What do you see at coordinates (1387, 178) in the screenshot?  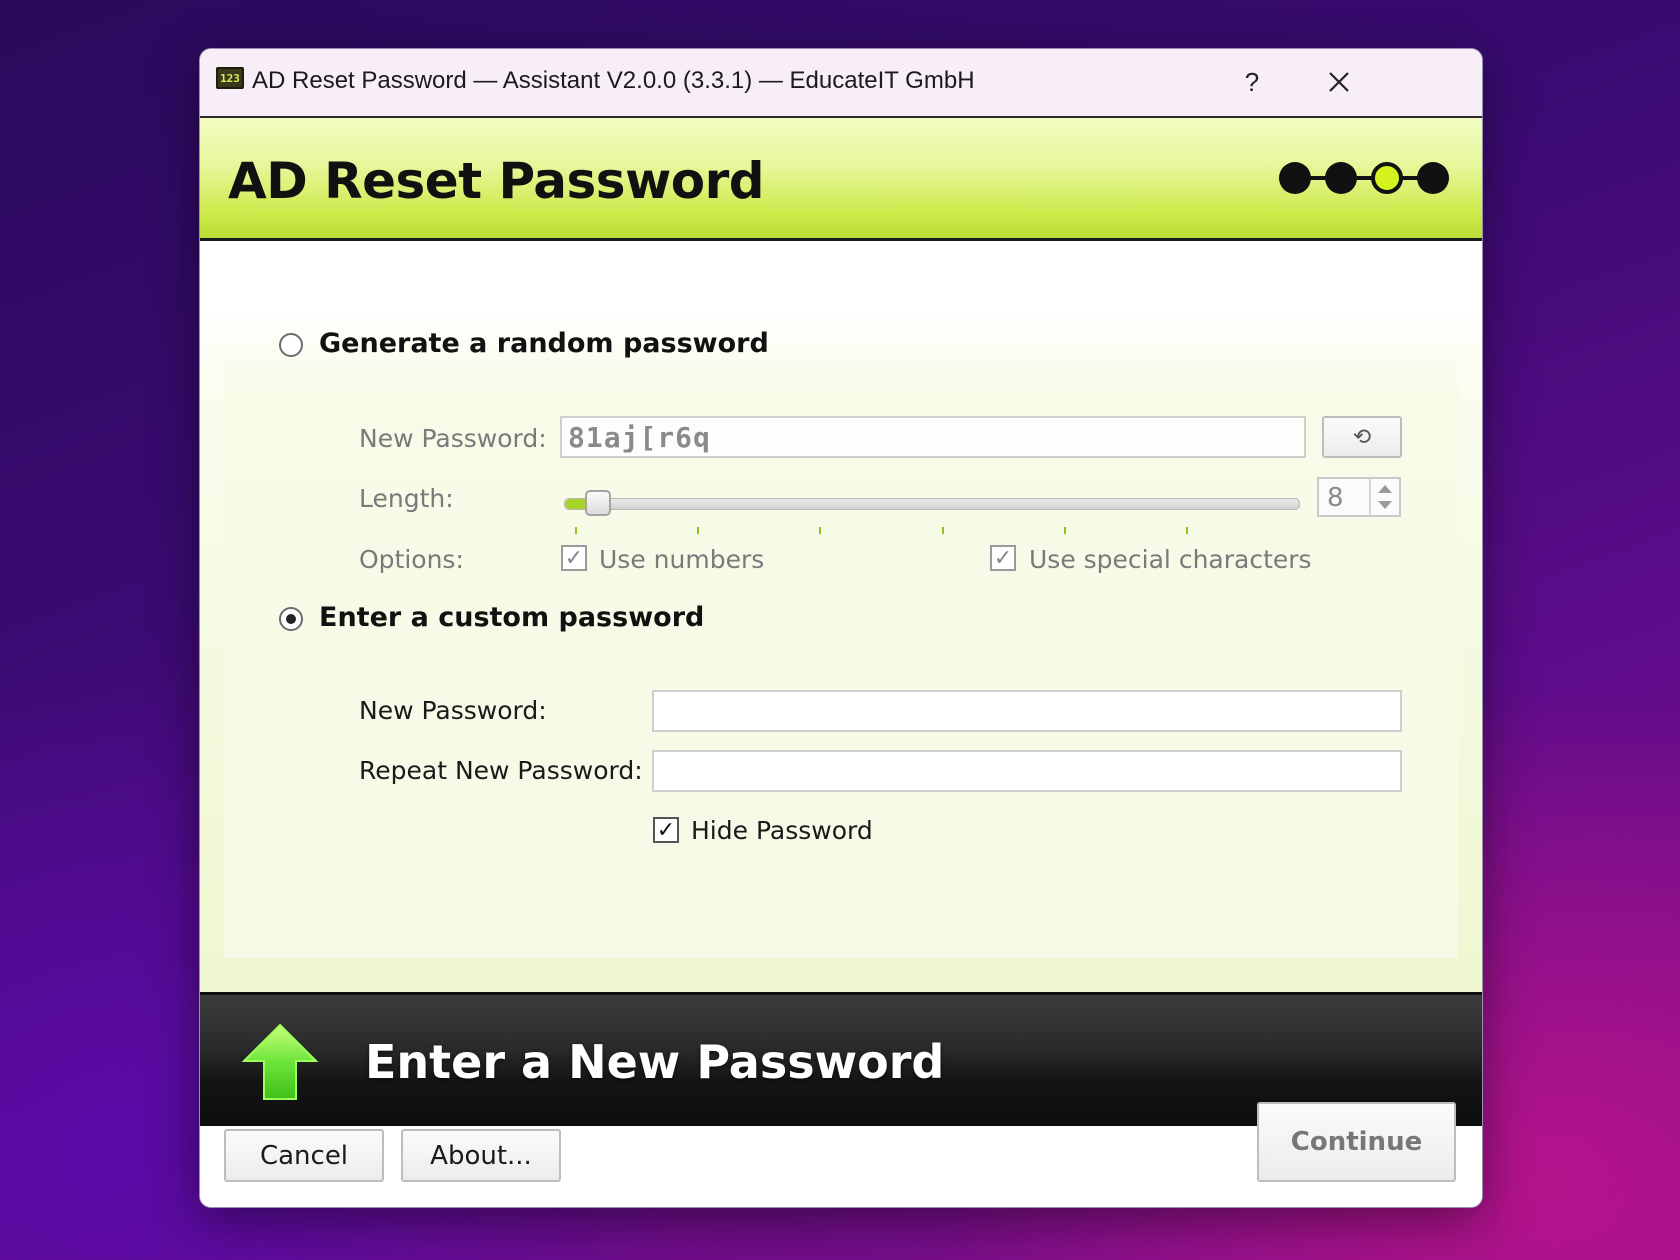 I see `step-dot-3-active` at bounding box center [1387, 178].